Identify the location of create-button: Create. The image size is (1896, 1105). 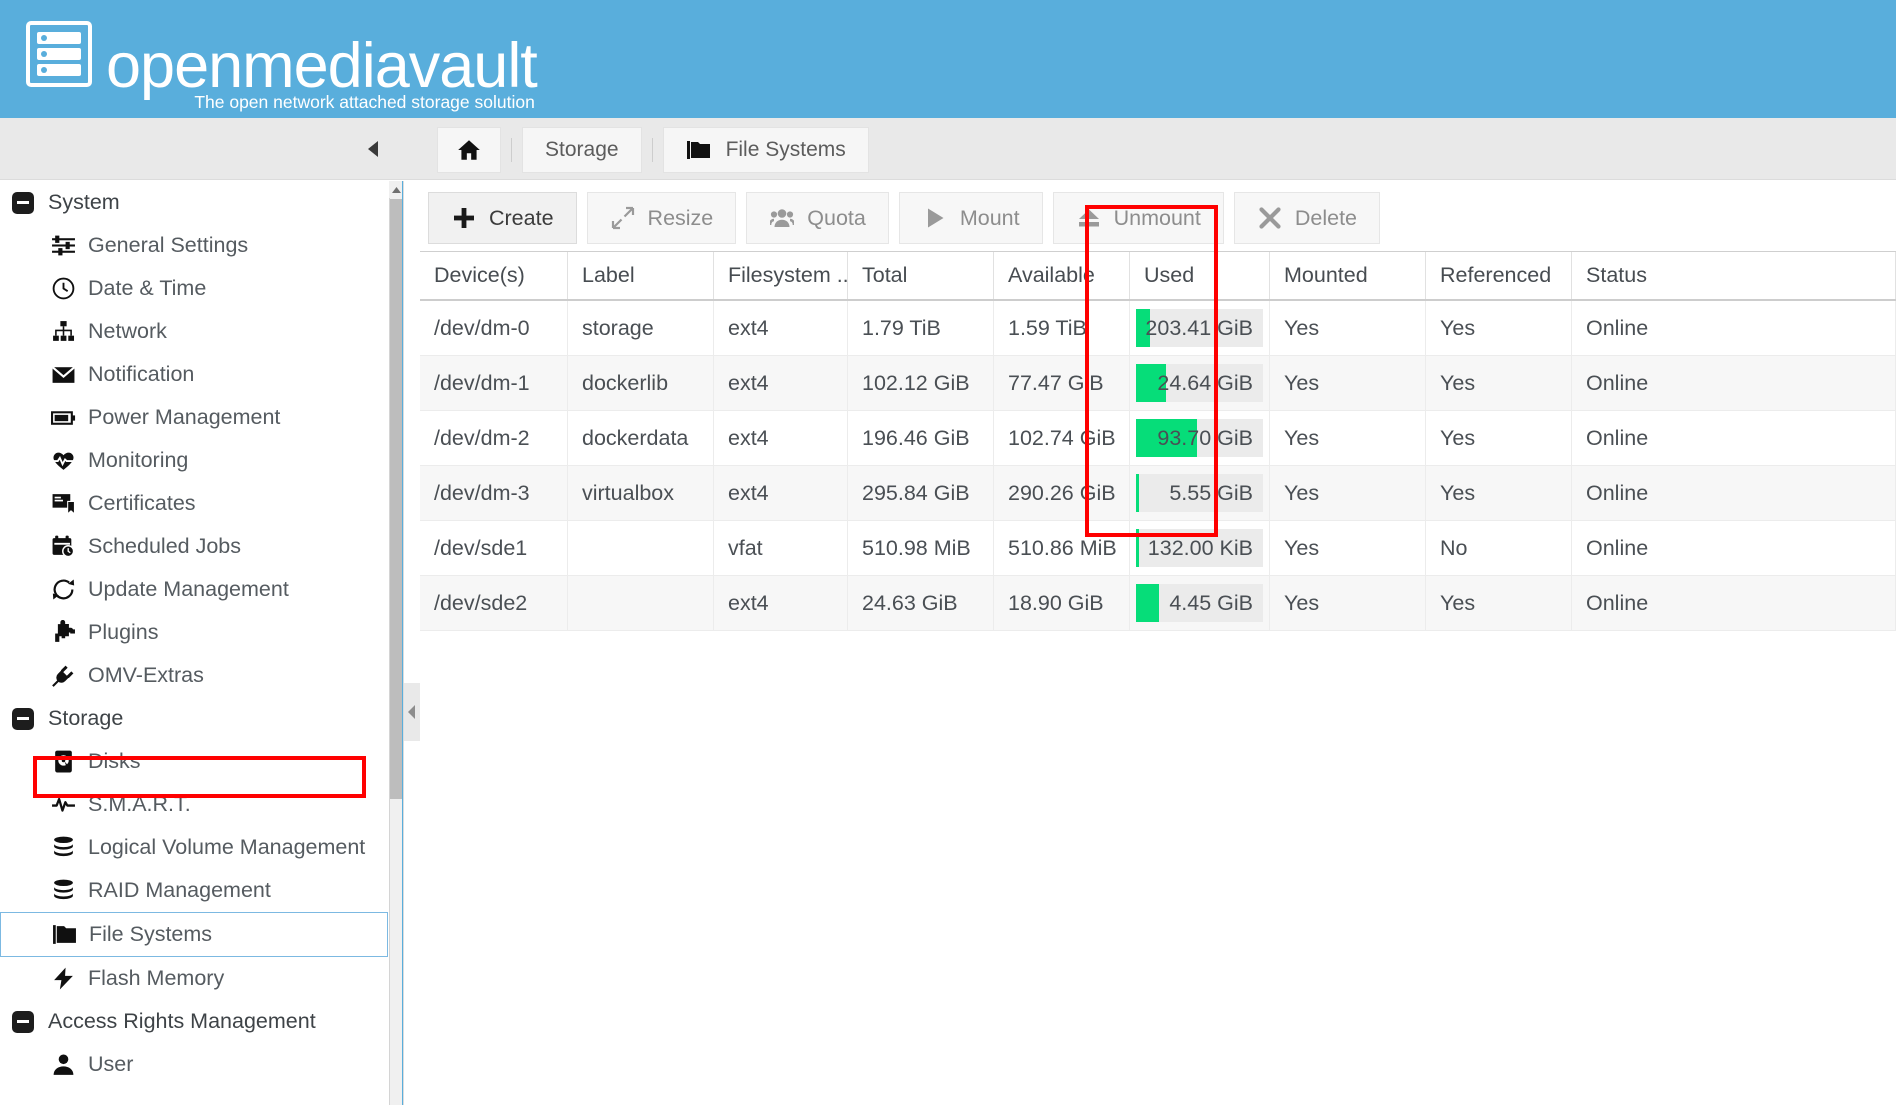
(502, 218).